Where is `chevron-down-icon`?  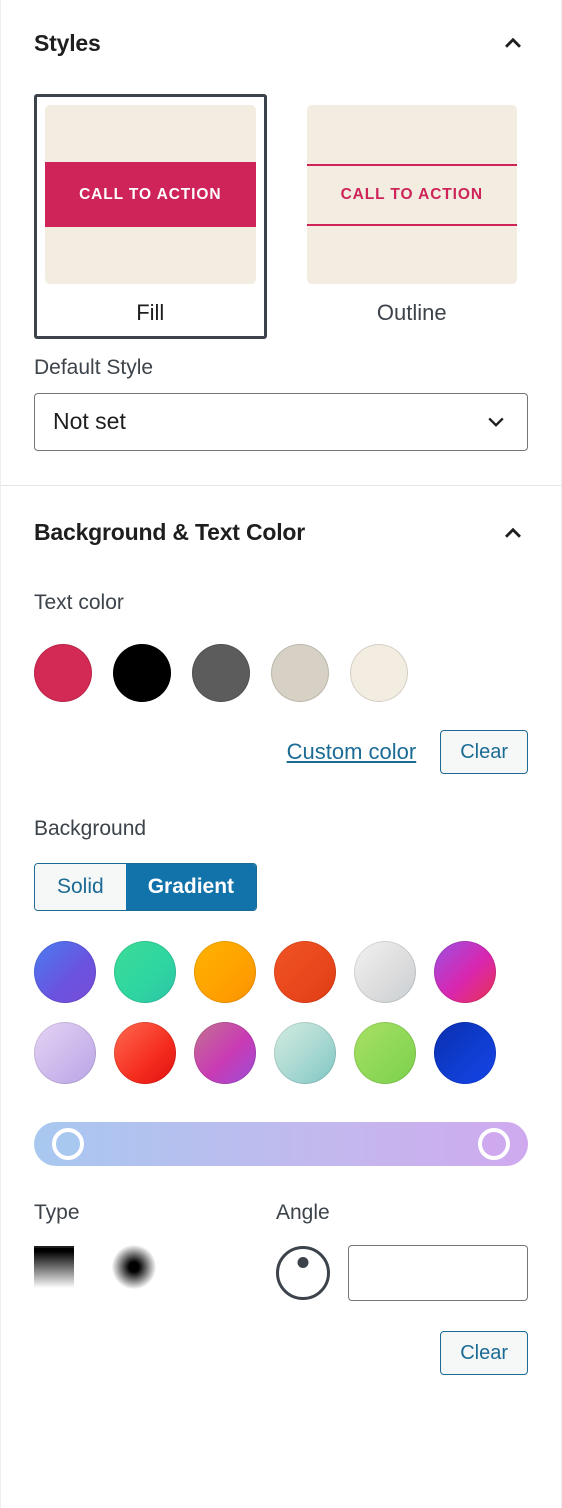 chevron-down-icon is located at coordinates (496, 422).